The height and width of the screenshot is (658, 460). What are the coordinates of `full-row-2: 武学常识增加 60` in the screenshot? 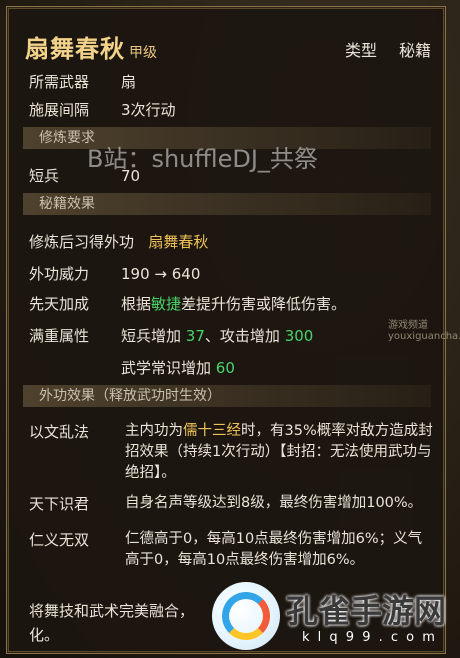 It's located at (178, 367).